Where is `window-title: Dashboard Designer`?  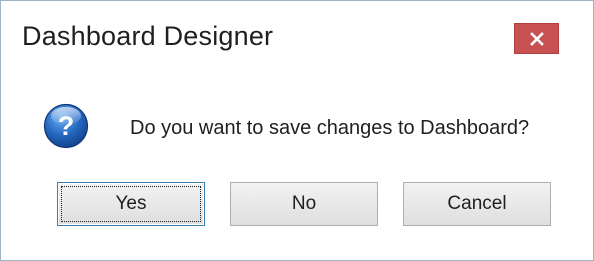
window-title: Dashboard Designer is located at coordinates (148, 36).